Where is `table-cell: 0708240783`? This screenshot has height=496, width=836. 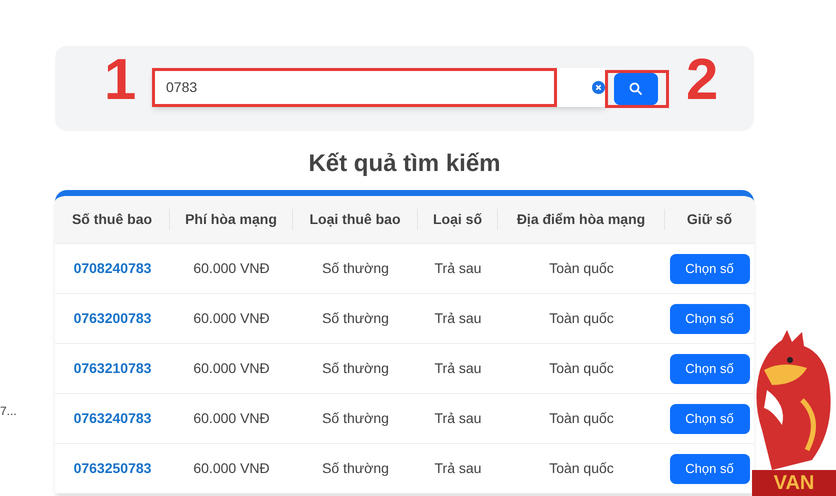
table-cell: 0708240783 is located at coordinates (113, 268).